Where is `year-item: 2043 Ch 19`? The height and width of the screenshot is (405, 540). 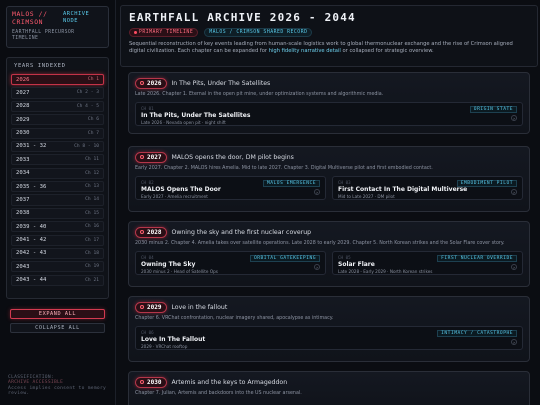 year-item: 2043 Ch 19 is located at coordinates (57, 267).